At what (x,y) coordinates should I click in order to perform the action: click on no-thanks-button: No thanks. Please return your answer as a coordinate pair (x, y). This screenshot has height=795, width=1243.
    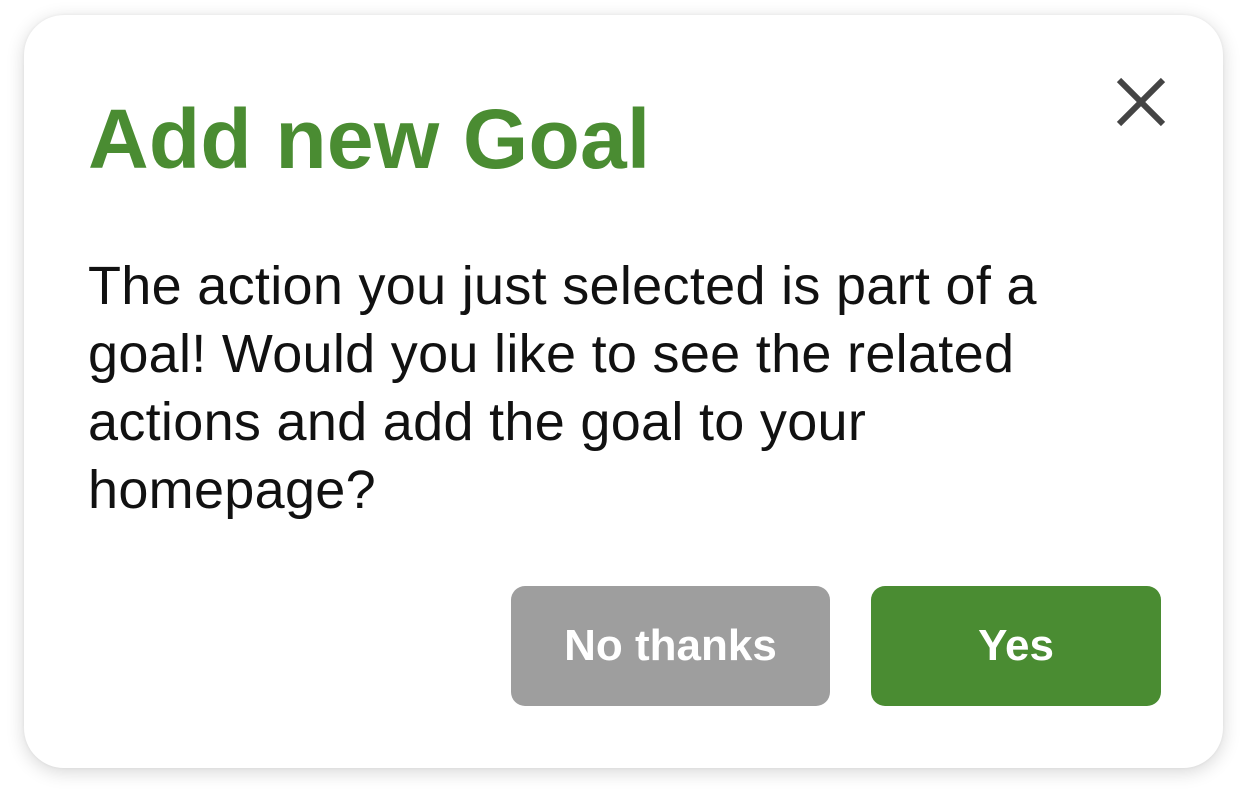
    Looking at the image, I should click on (670, 646).